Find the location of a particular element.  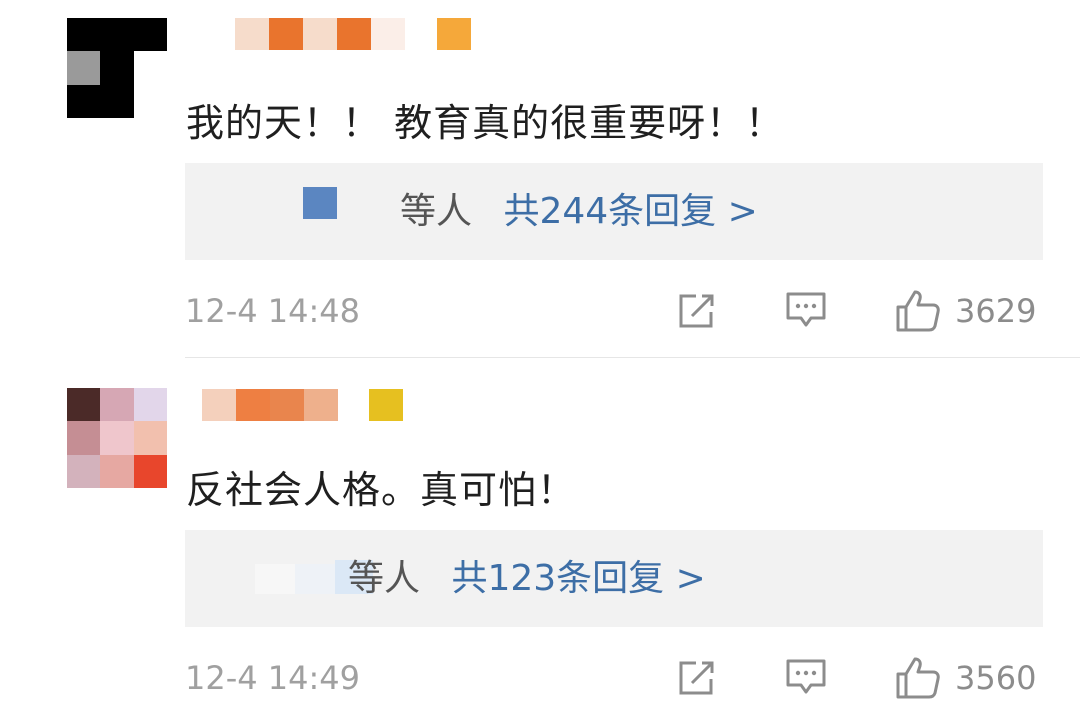

like-count: 3629 is located at coordinates (996, 311).